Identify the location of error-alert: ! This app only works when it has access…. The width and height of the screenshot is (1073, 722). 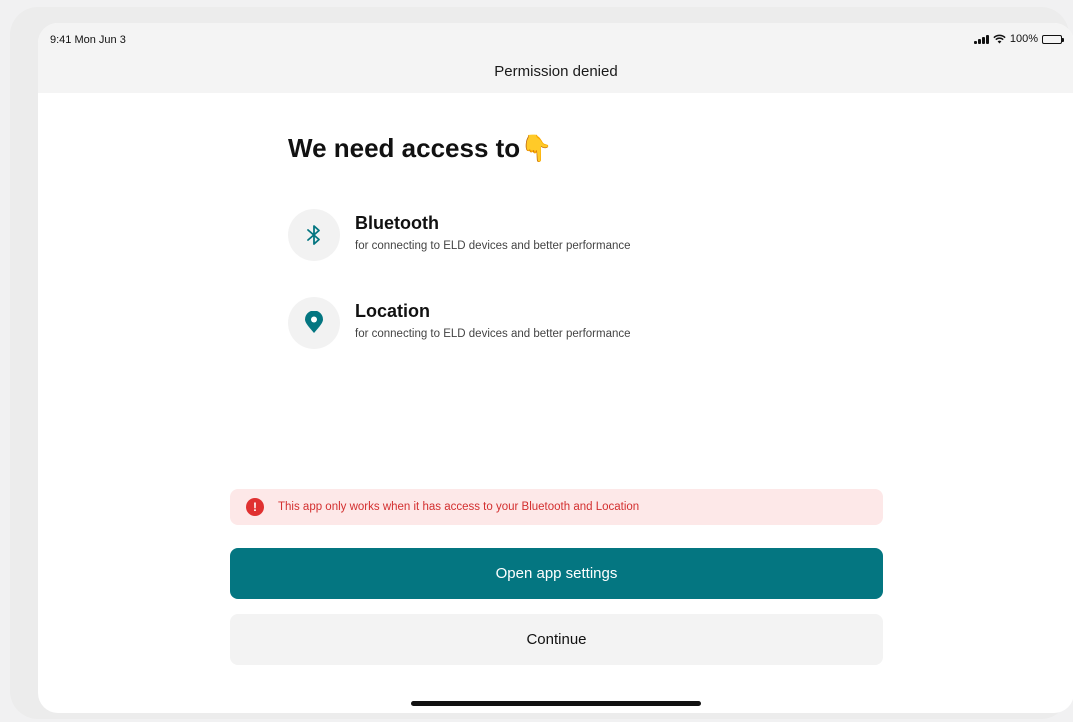
(556, 507).